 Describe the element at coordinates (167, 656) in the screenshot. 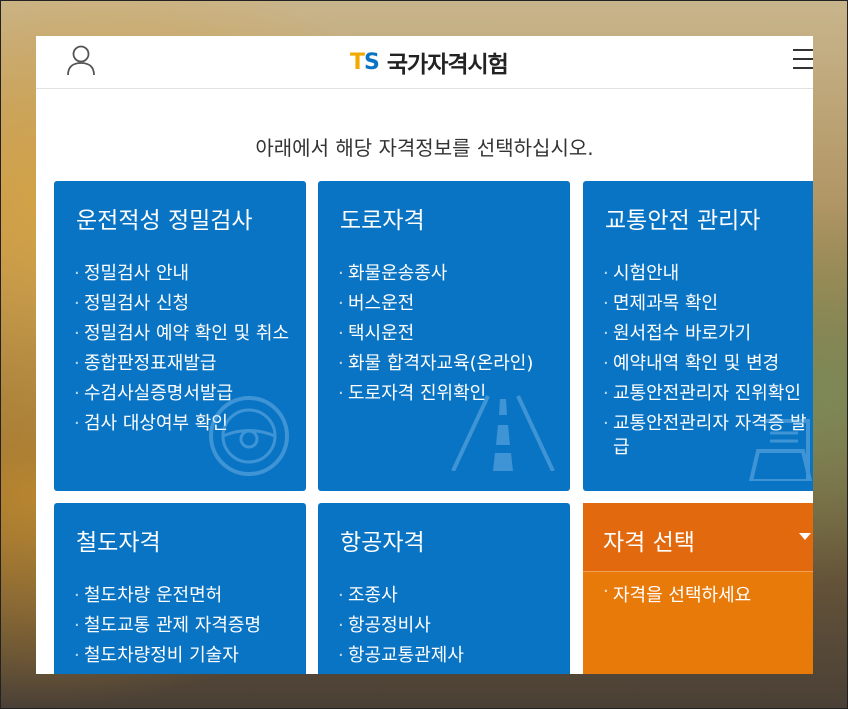

I see `list-item: 철도차량정비 기술자` at that location.